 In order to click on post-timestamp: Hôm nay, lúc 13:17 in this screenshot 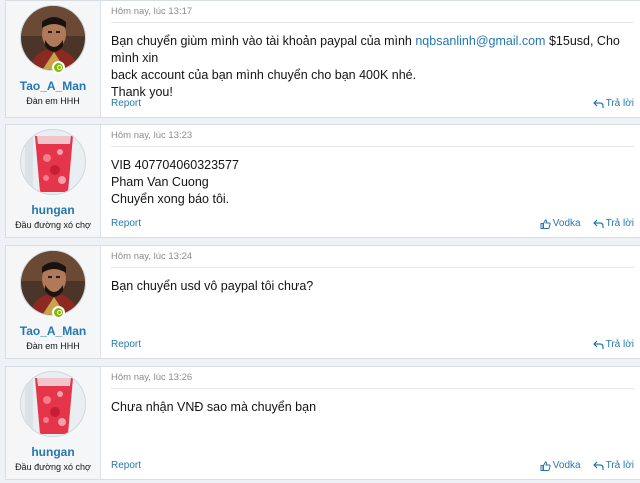, I will do `click(372, 12)`.